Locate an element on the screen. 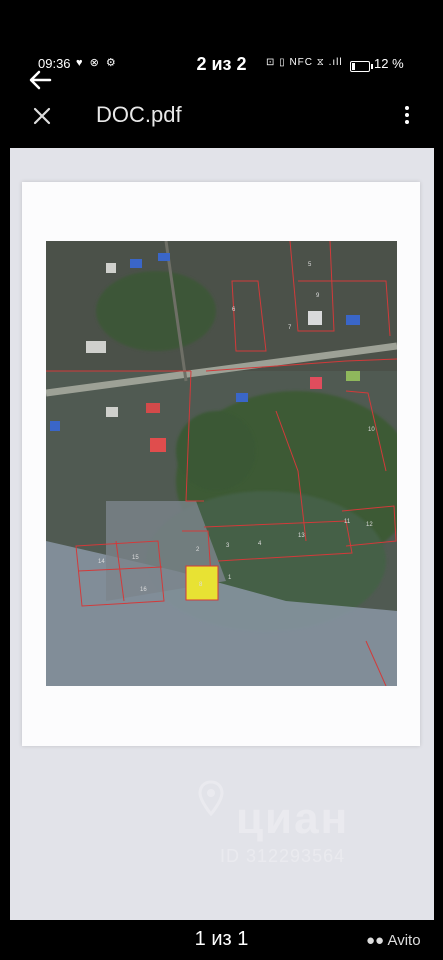  battery-level: 12 % is located at coordinates (389, 63).